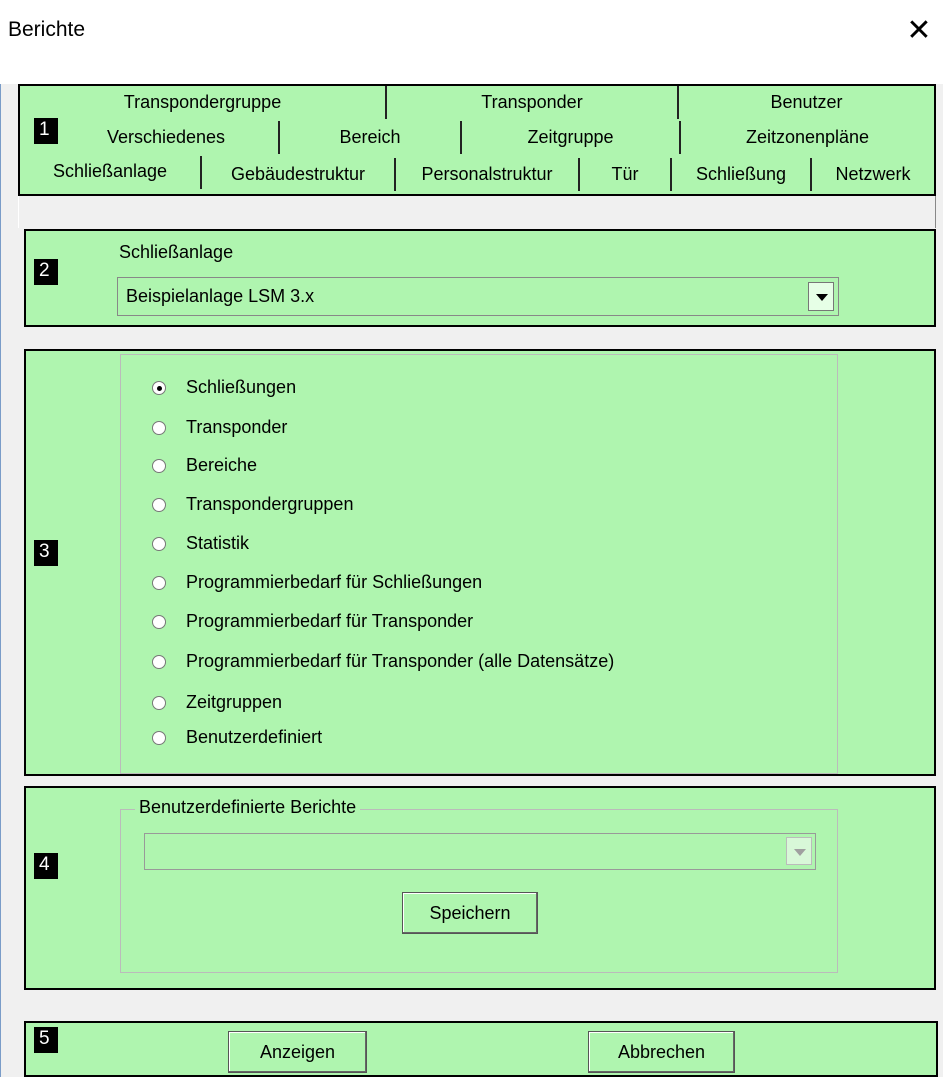 The height and width of the screenshot is (1077, 943). What do you see at coordinates (481, 1049) in the screenshot?
I see `footer-panel` at bounding box center [481, 1049].